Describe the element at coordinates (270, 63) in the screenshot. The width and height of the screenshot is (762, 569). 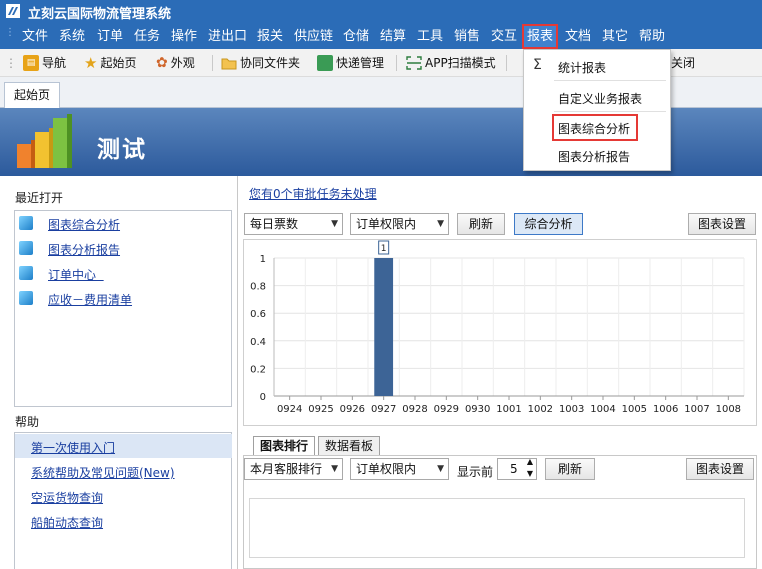
I see `shared-folder-label: 协同文件夹` at that location.